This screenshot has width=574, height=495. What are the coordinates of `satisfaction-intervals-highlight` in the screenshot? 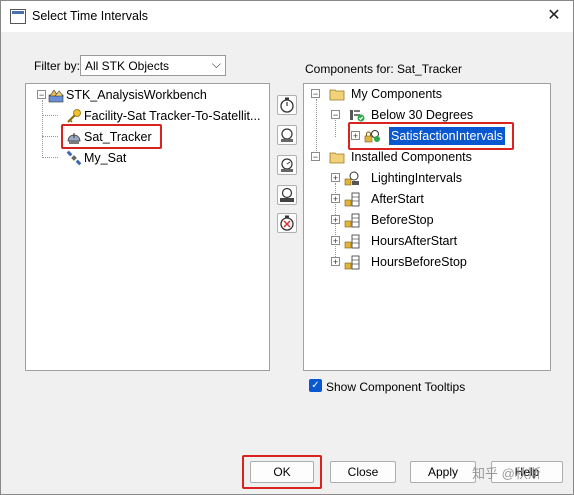 It's located at (431, 136).